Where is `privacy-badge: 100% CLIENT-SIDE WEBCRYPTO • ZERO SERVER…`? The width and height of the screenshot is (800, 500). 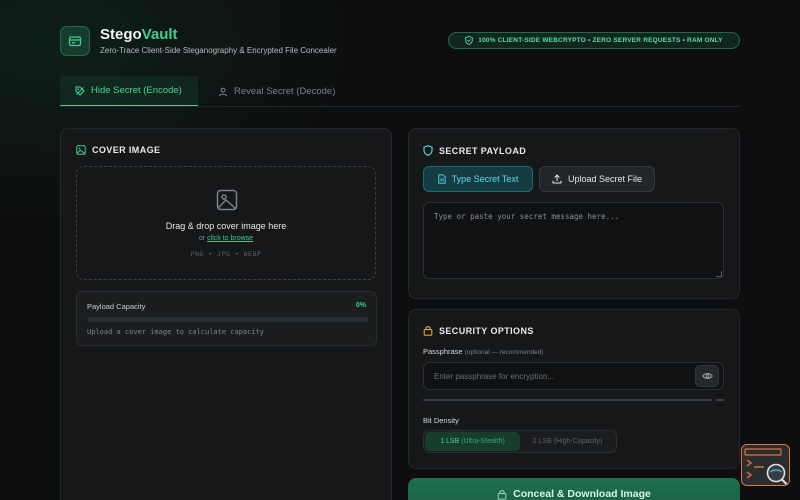 privacy-badge: 100% CLIENT-SIDE WEBCRYPTO • ZERO SERVER… is located at coordinates (594, 40).